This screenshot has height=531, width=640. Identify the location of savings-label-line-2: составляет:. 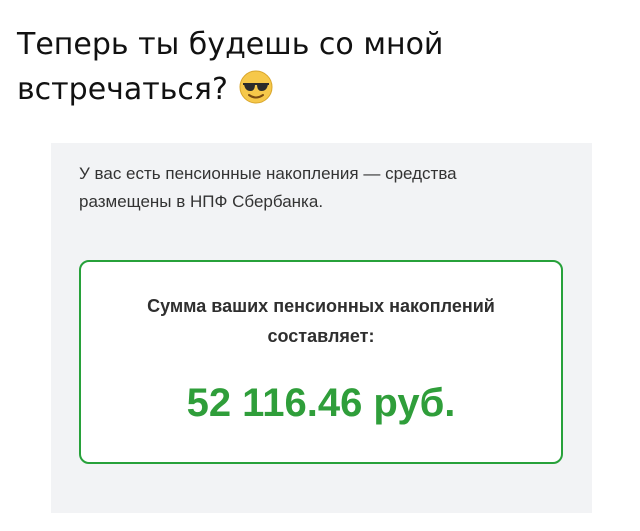
(321, 336).